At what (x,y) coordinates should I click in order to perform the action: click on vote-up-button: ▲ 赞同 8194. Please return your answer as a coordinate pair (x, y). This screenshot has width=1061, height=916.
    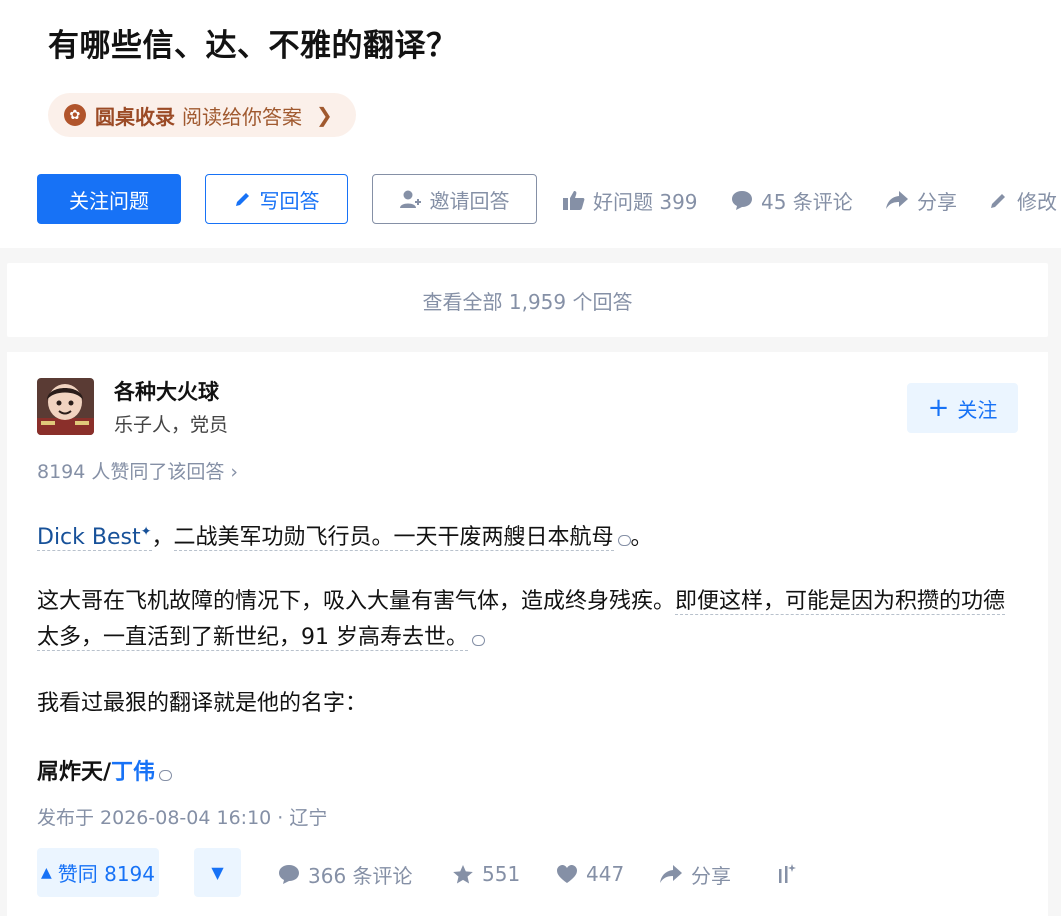
    Looking at the image, I should click on (98, 872).